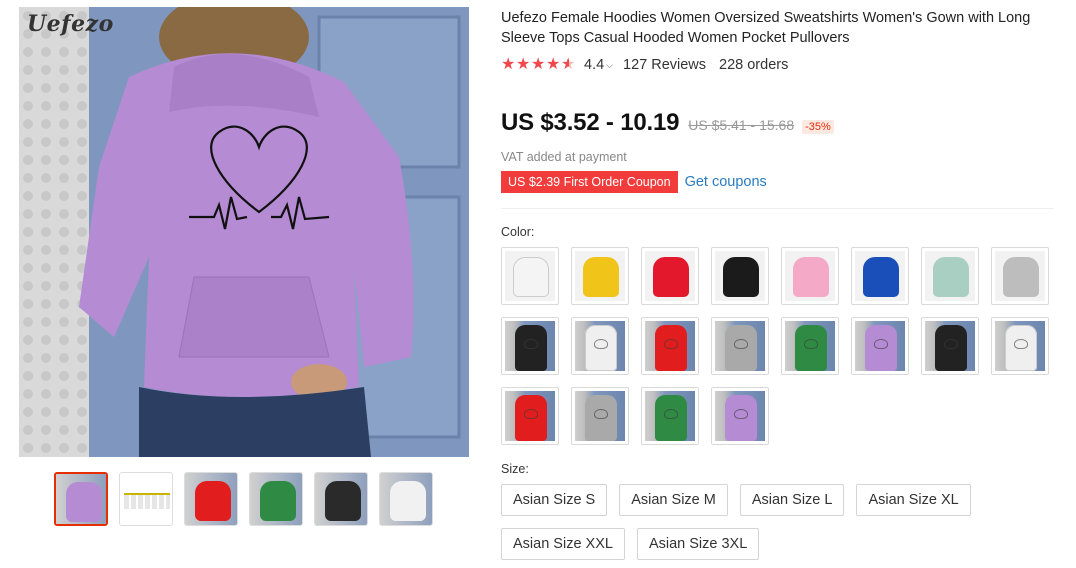 Image resolution: width=1076 pixels, height=568 pixels. What do you see at coordinates (243, 499) in the screenshot?
I see `thumbnail-strip` at bounding box center [243, 499].